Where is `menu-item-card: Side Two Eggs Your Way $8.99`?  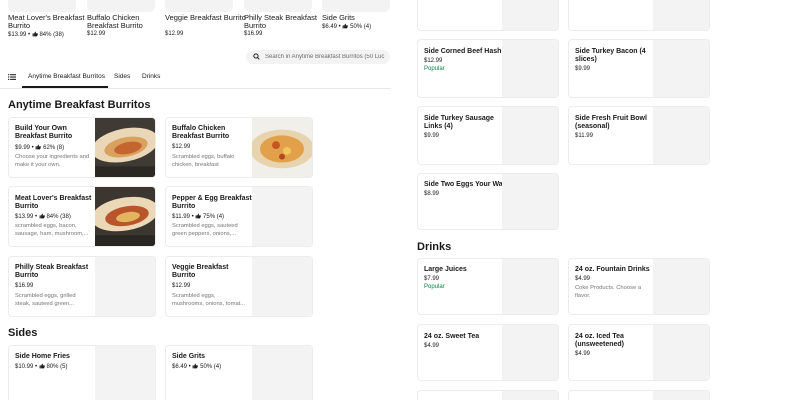
menu-item-card: Side Two Eggs Your Way $8.99 is located at coordinates (488, 201).